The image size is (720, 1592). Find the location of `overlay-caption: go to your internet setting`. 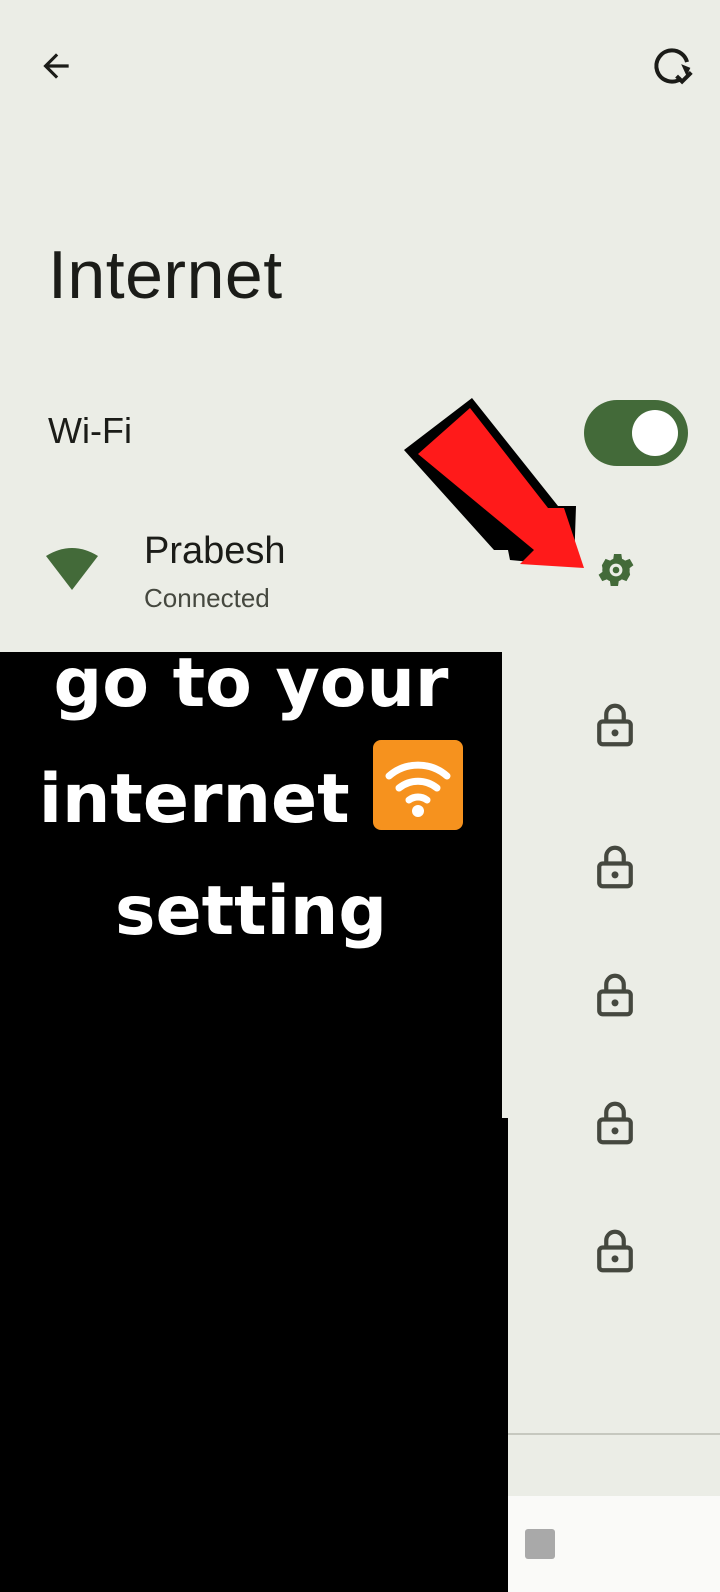

overlay-caption: go to your internet setting is located at coordinates (251, 798).